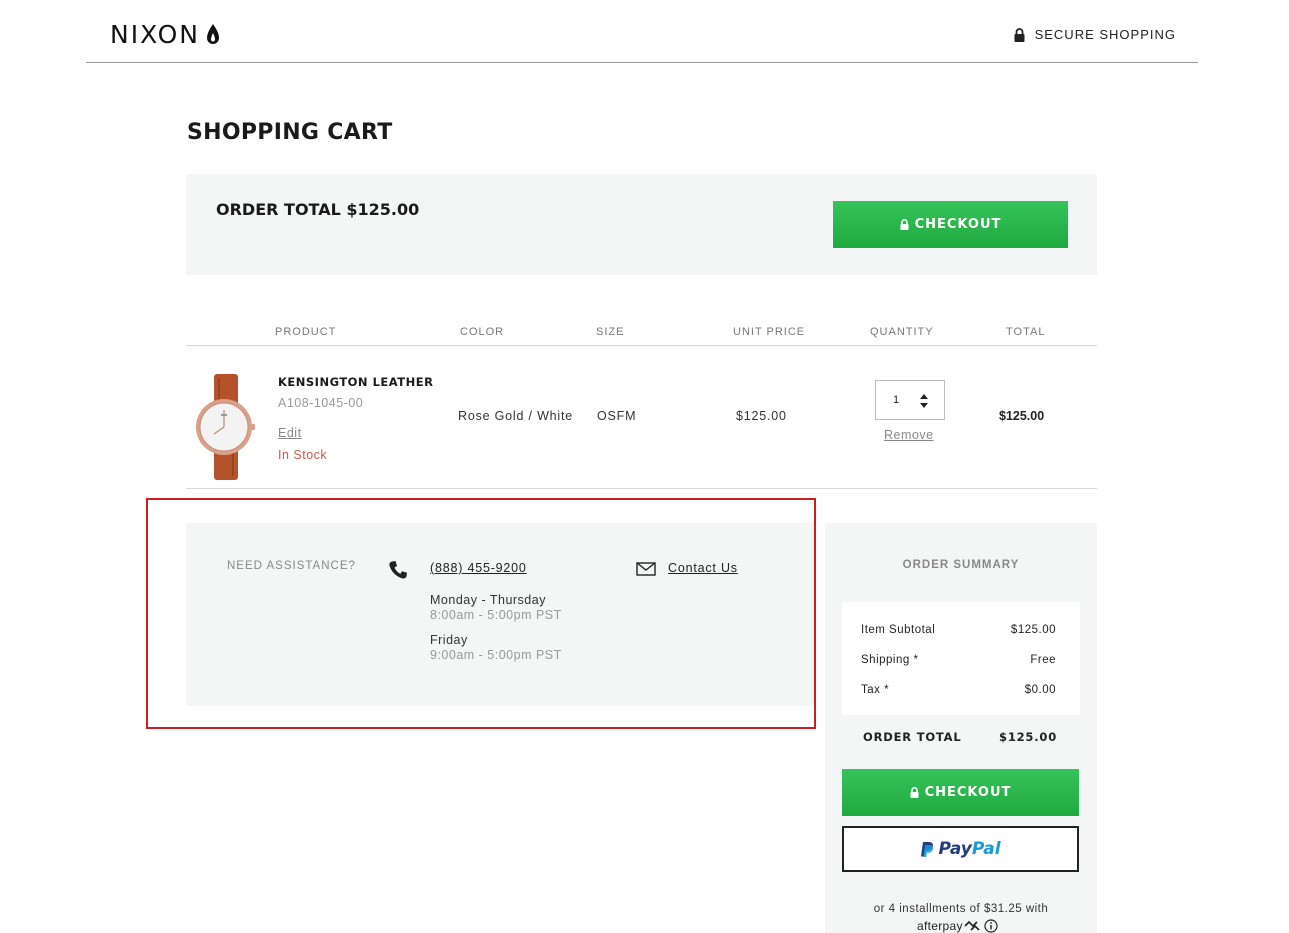 This screenshot has height=933, width=1289. Describe the element at coordinates (482, 332) in the screenshot. I see `column-header-color: COLOR` at that location.